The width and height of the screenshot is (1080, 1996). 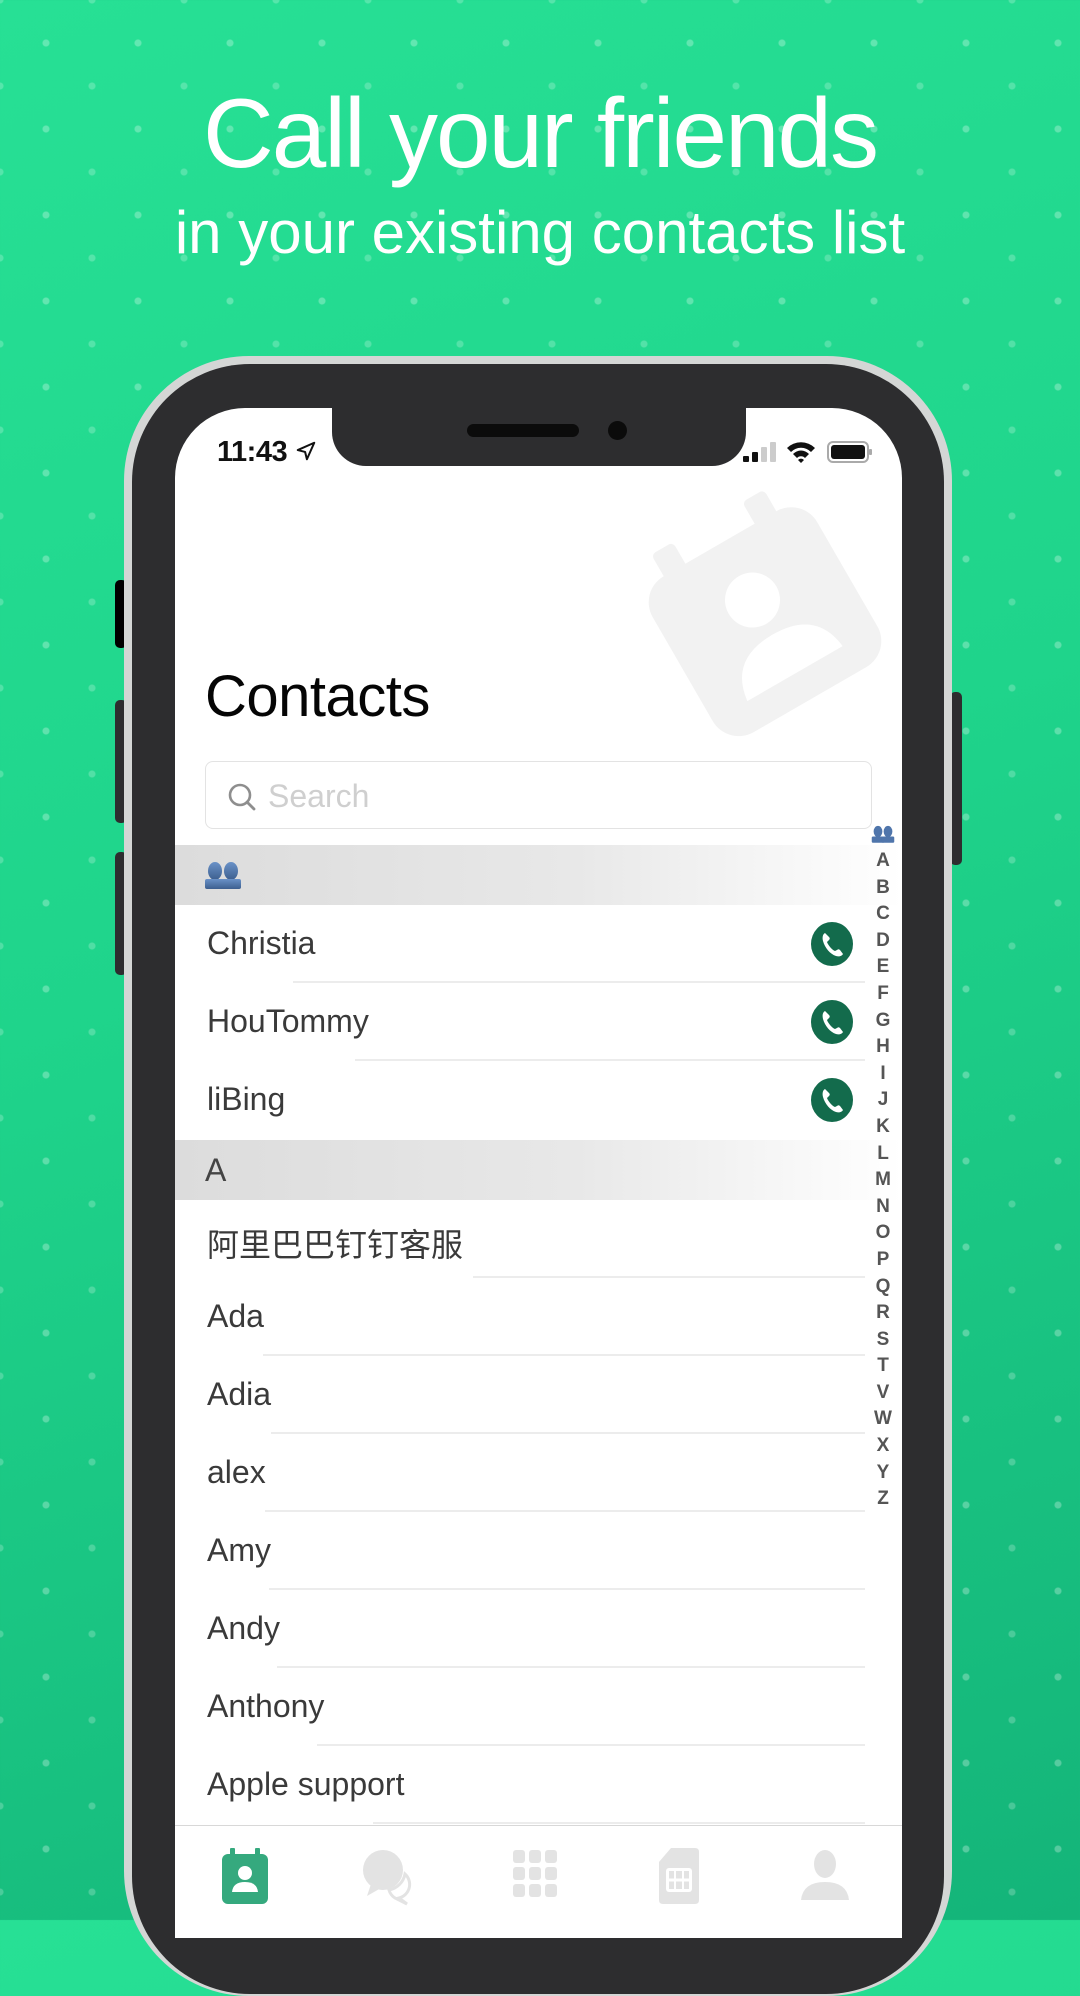 What do you see at coordinates (252, 452) in the screenshot?
I see `status-time: 11:43` at bounding box center [252, 452].